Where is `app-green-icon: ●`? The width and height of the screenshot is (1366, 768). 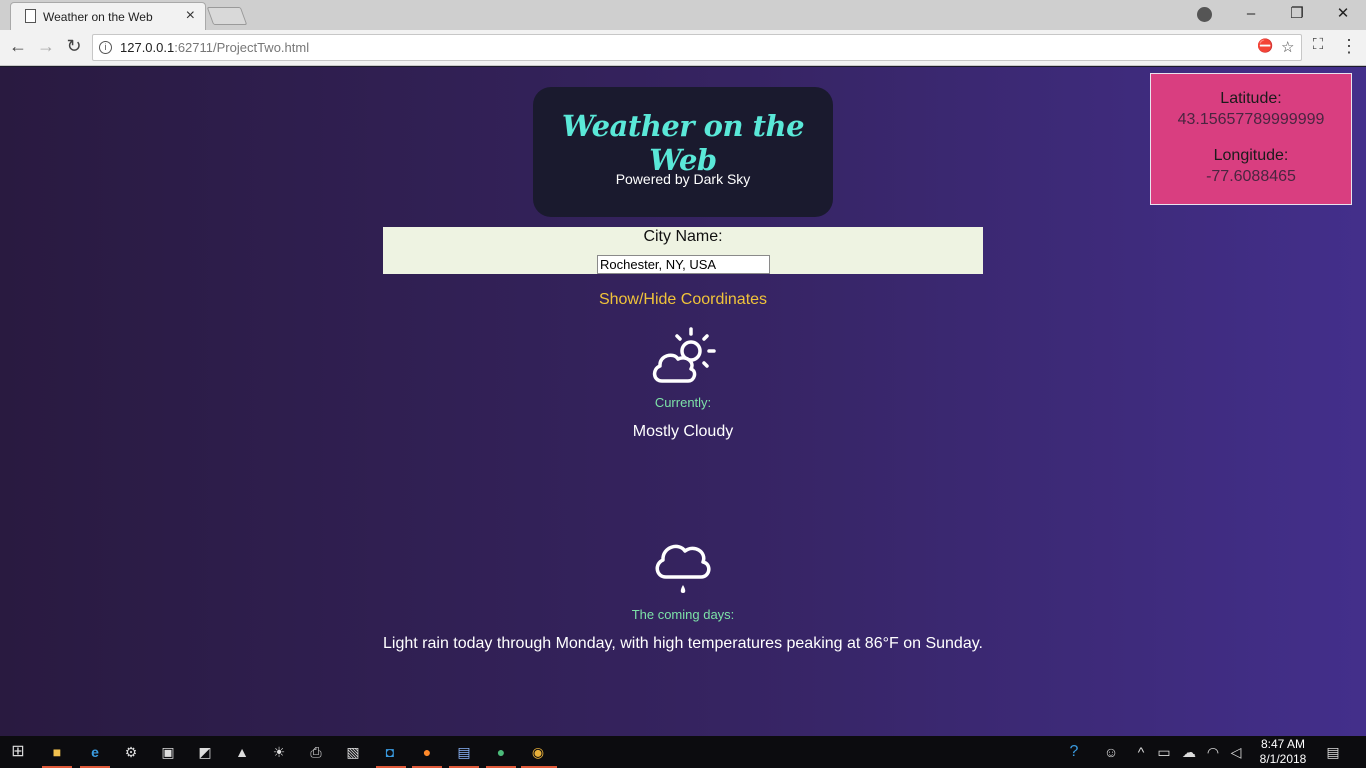
app-green-icon: ● is located at coordinates (501, 752).